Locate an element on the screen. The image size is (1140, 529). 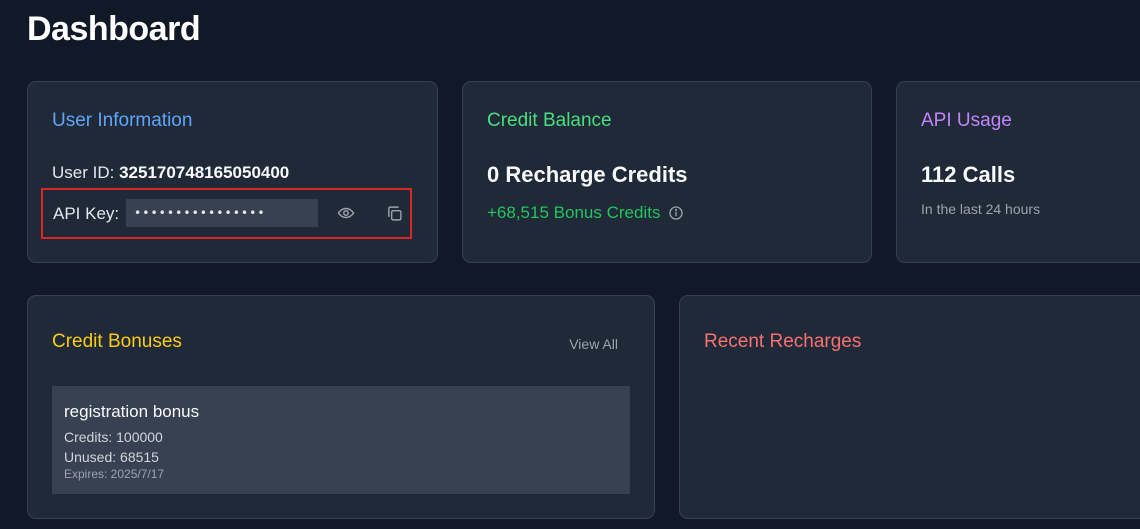
eye-icon is located at coordinates (346, 213).